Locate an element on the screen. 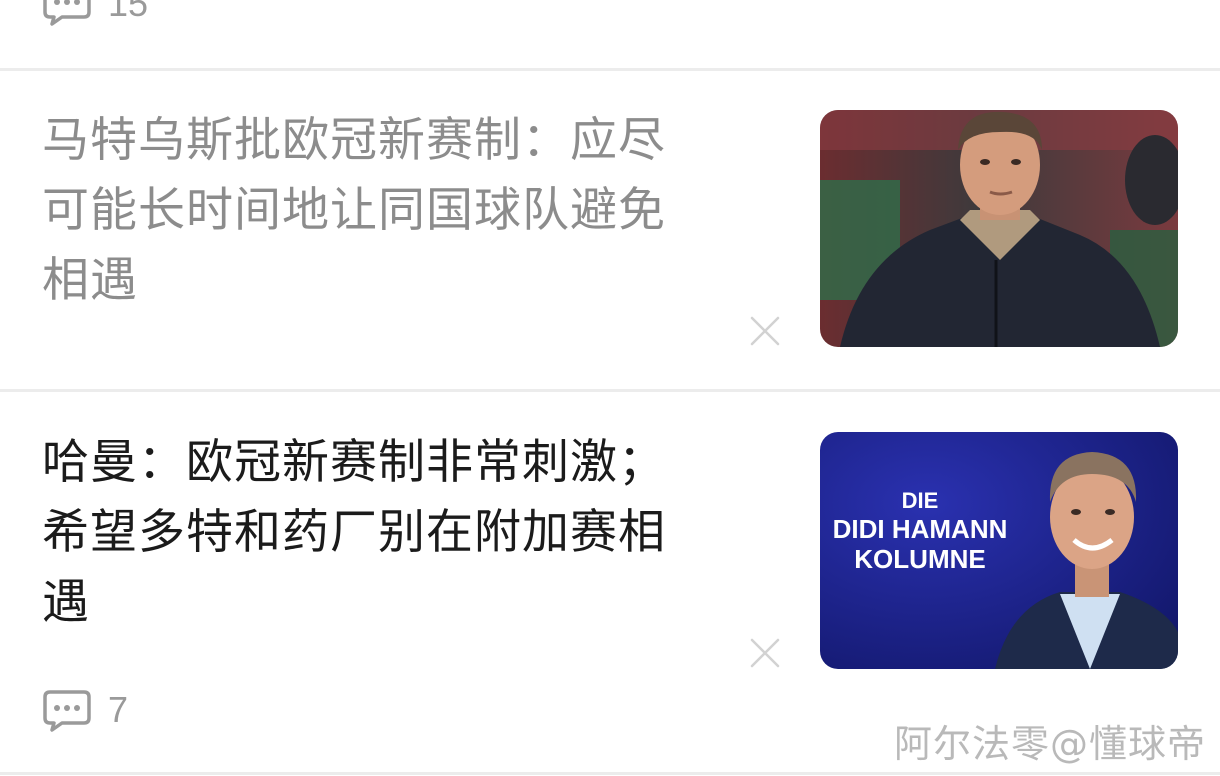 This screenshot has height=776, width=1220. comment-button: 15 is located at coordinates (95, 13).